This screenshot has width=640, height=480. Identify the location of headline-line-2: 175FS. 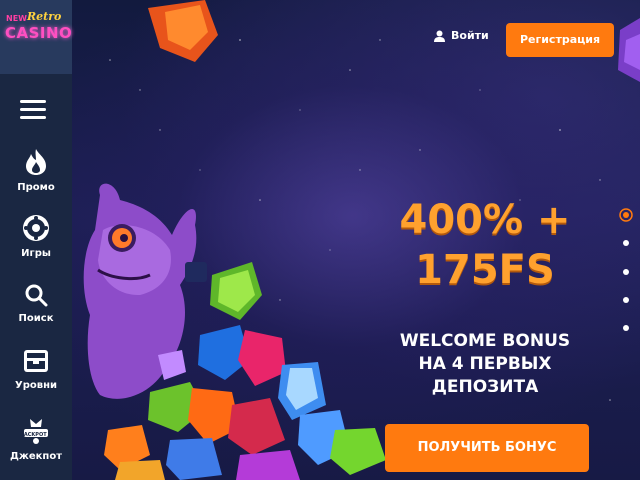
(485, 270).